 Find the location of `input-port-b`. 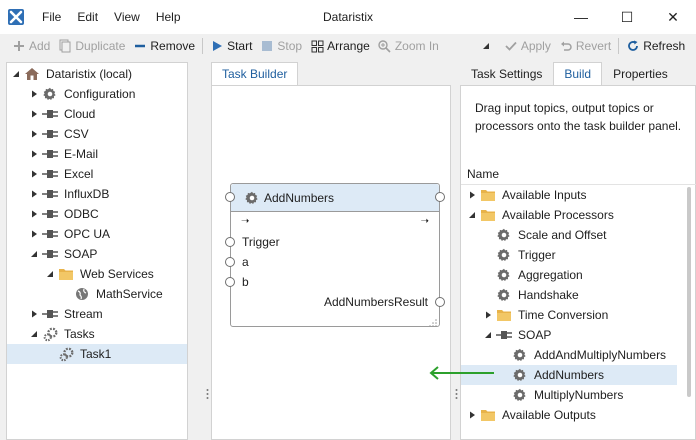

input-port-b is located at coordinates (230, 282).